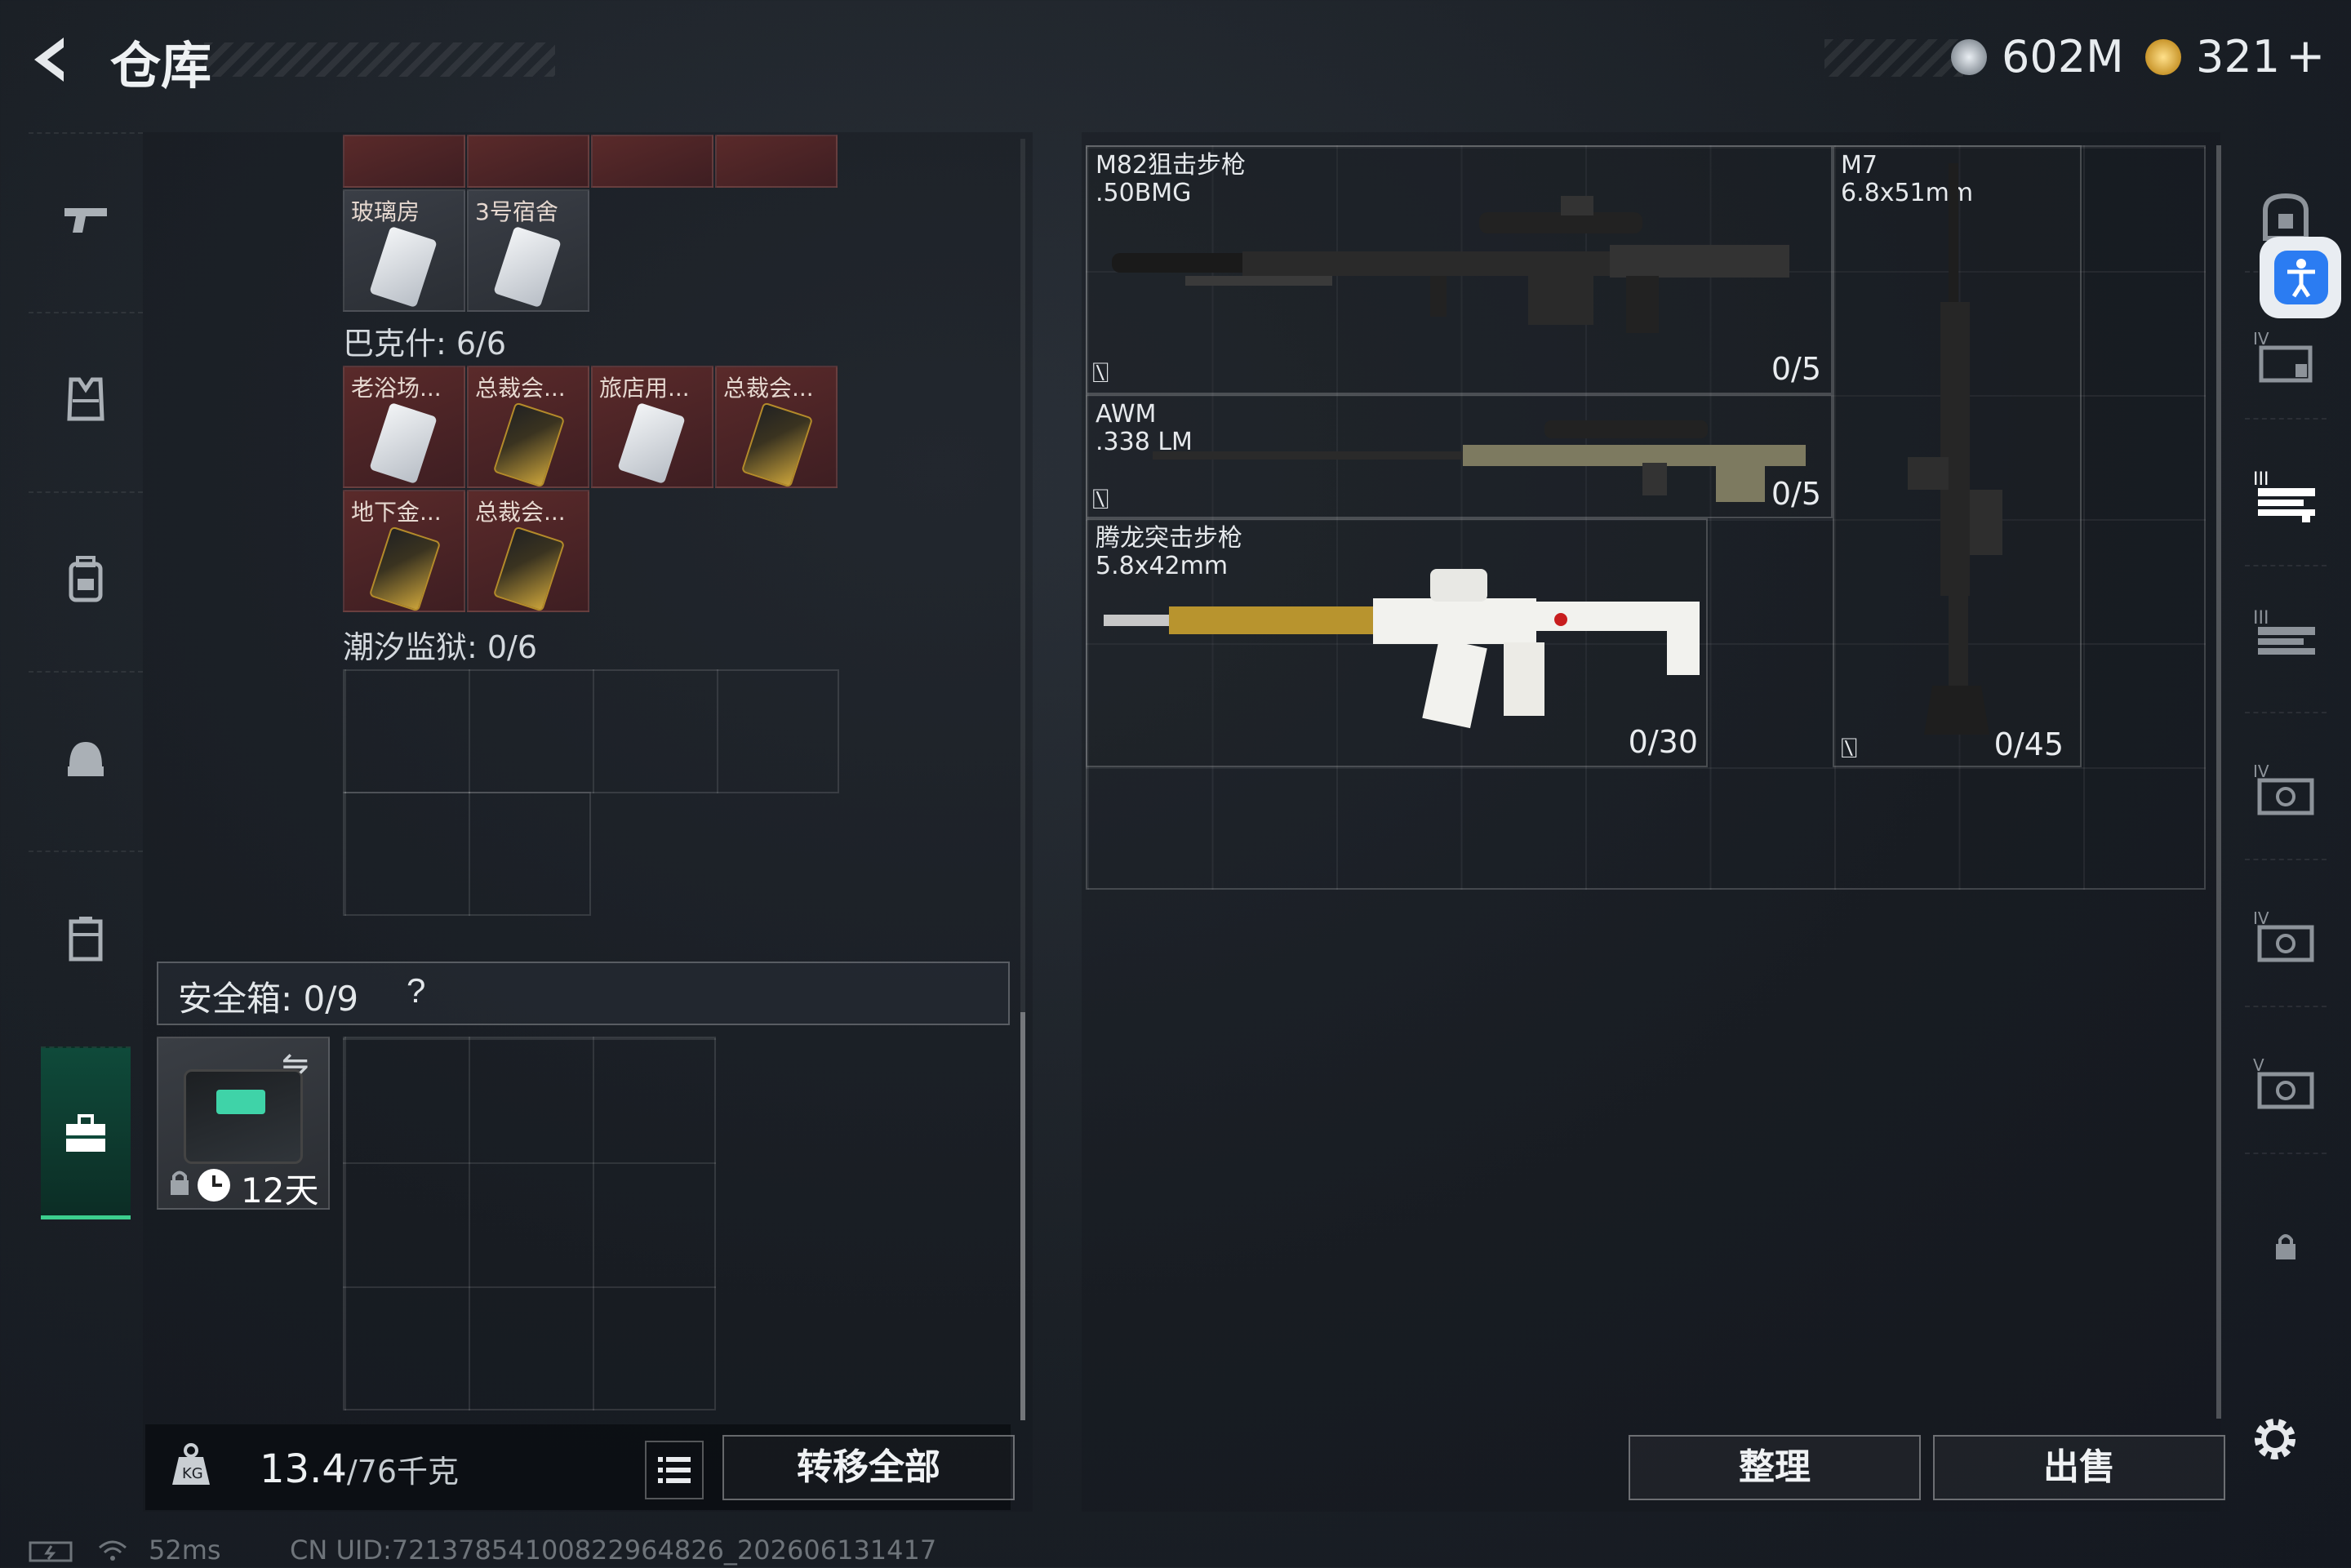  I want to click on nav-locker, so click(86, 938).